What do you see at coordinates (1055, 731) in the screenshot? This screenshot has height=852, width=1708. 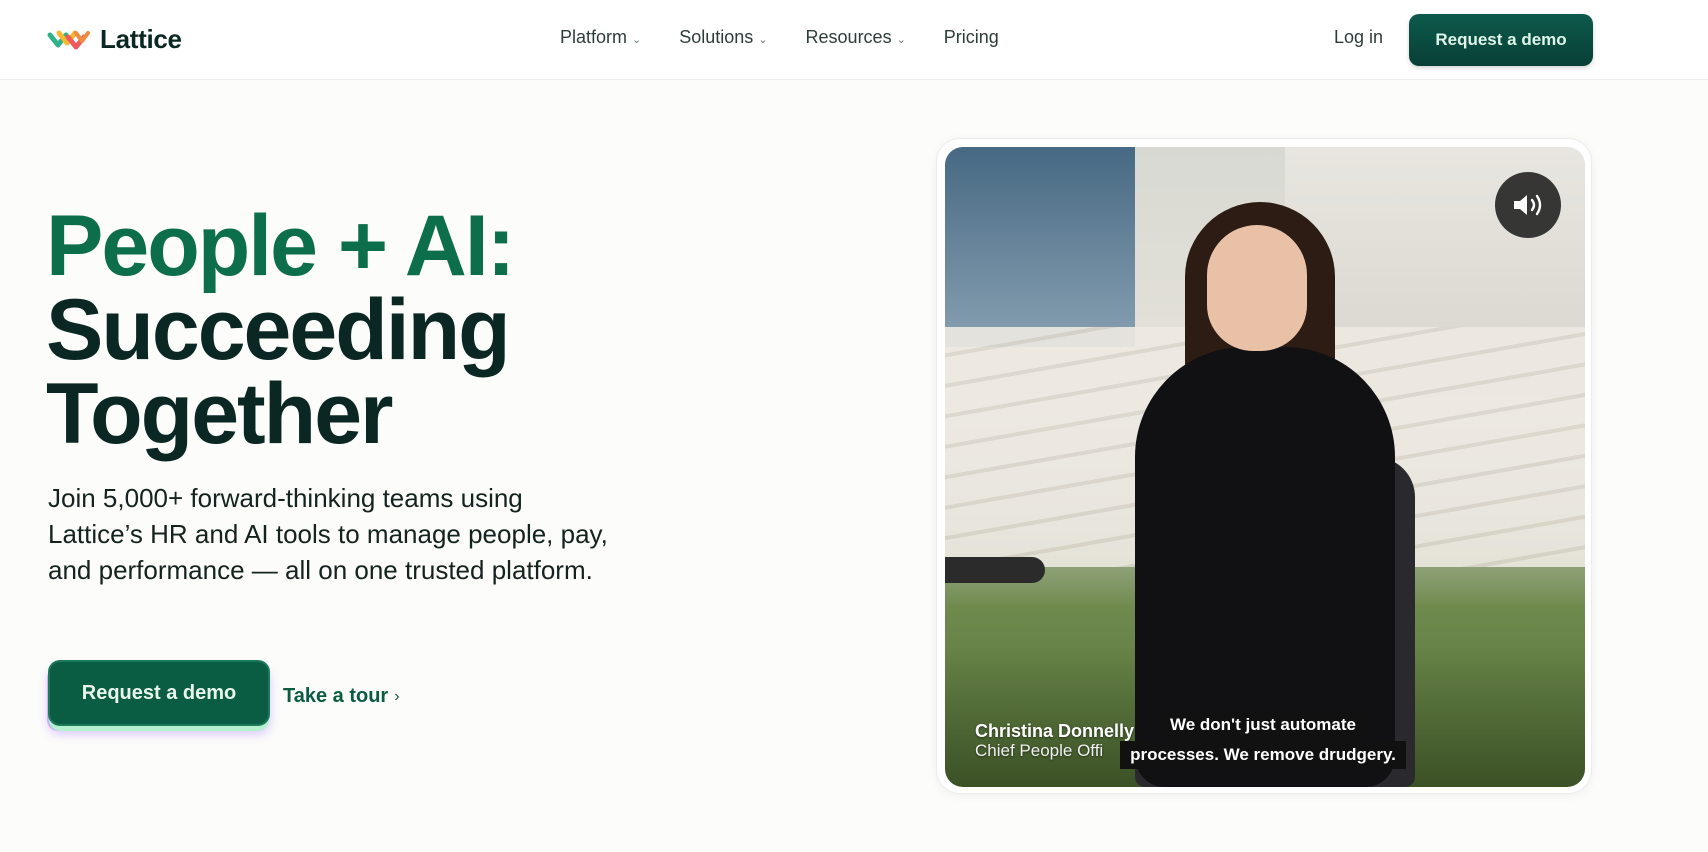 I see `speaker-name: Christina Donnelly` at bounding box center [1055, 731].